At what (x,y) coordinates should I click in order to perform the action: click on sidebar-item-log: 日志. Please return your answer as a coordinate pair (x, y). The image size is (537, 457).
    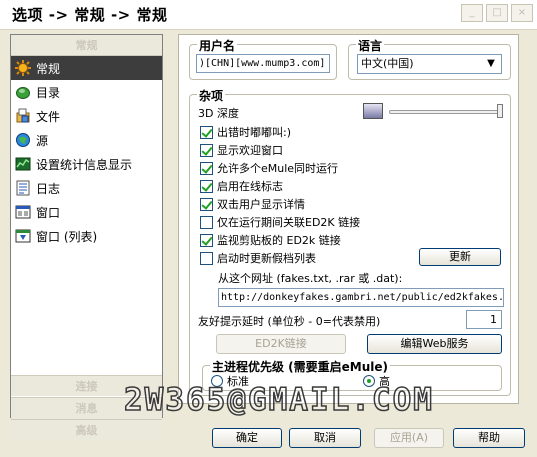
    Looking at the image, I should click on (86, 188).